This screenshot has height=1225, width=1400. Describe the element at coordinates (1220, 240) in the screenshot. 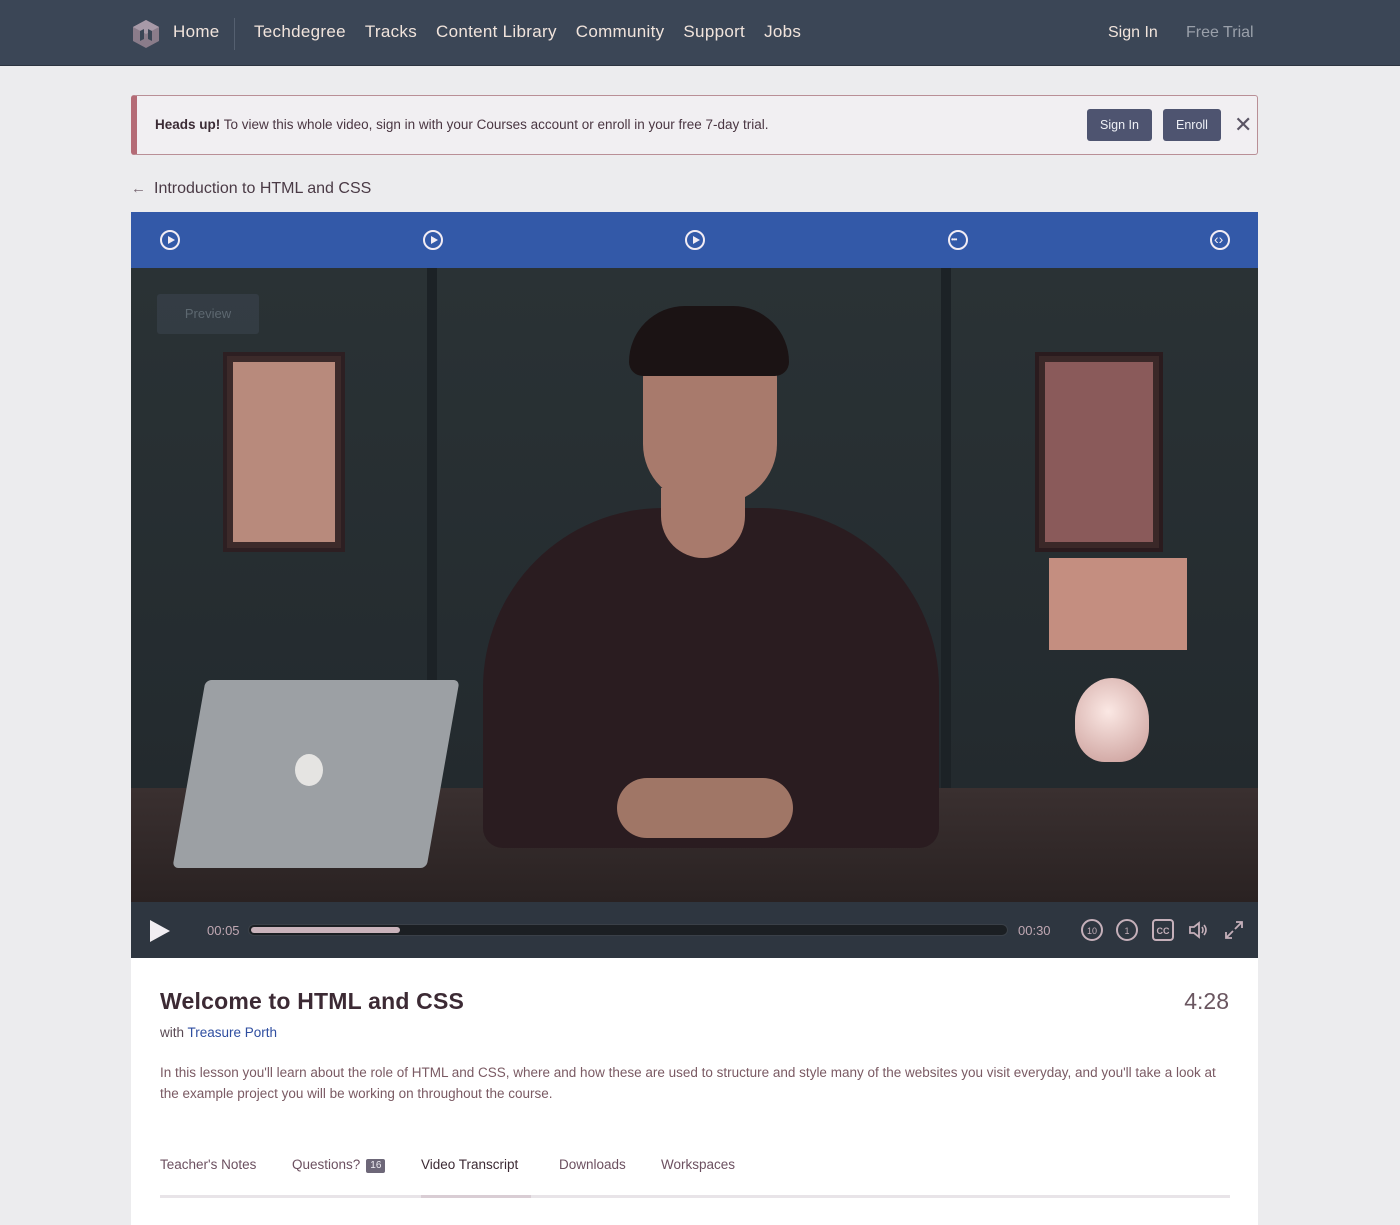

I see `code-challenge-icon` at that location.